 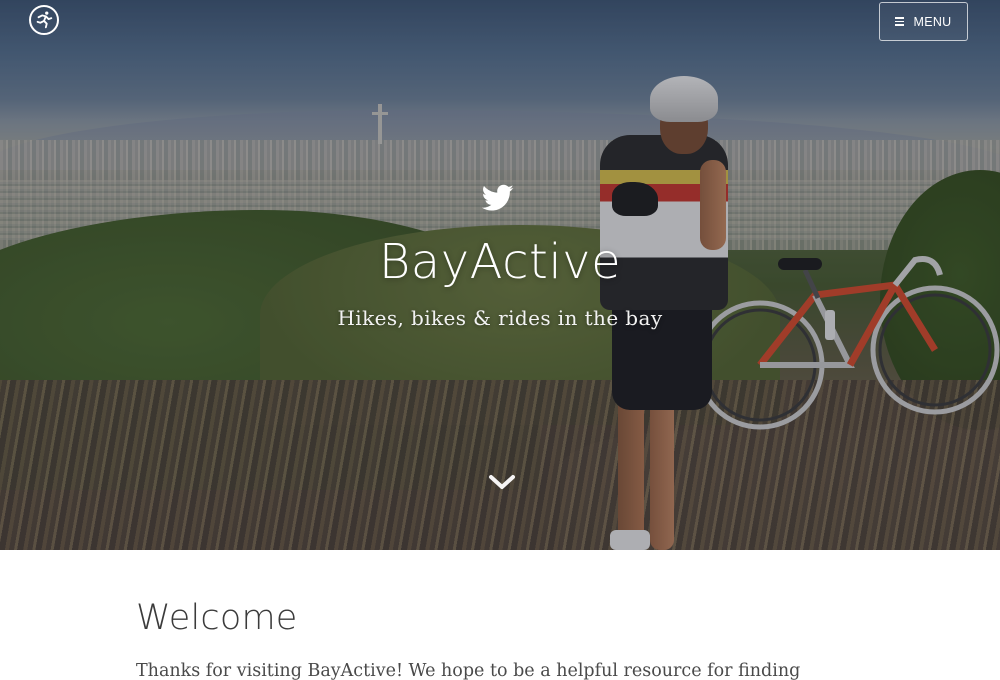 I want to click on twitter-bird-icon, so click(x=497, y=197).